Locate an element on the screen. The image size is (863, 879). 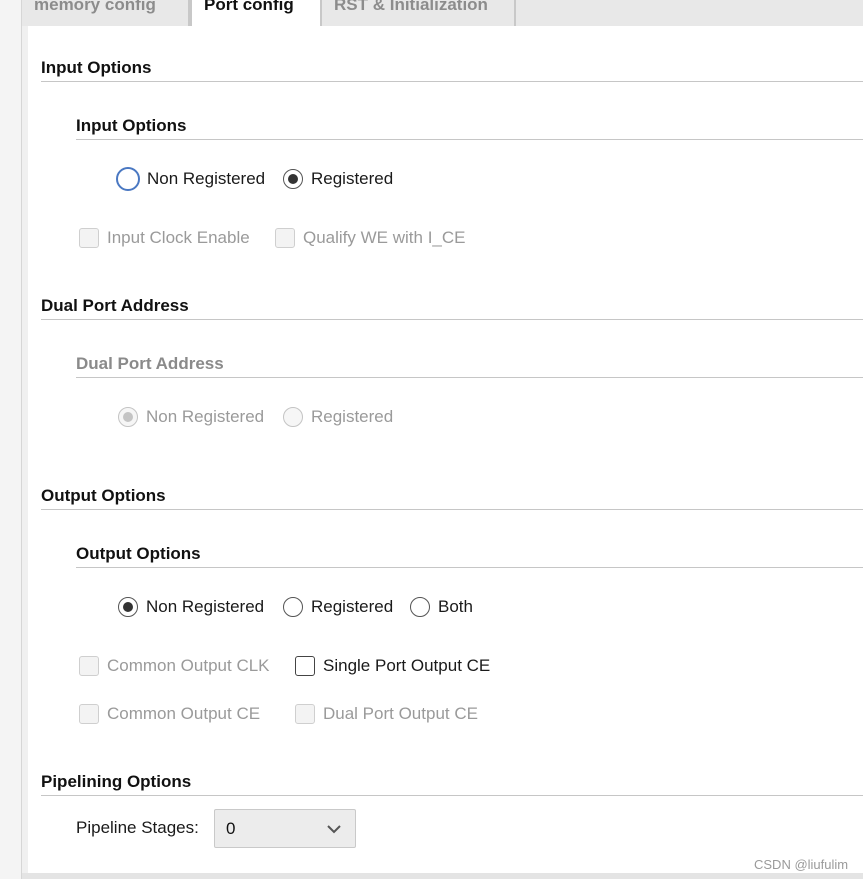
radio-label: Both is located at coordinates (455, 606).